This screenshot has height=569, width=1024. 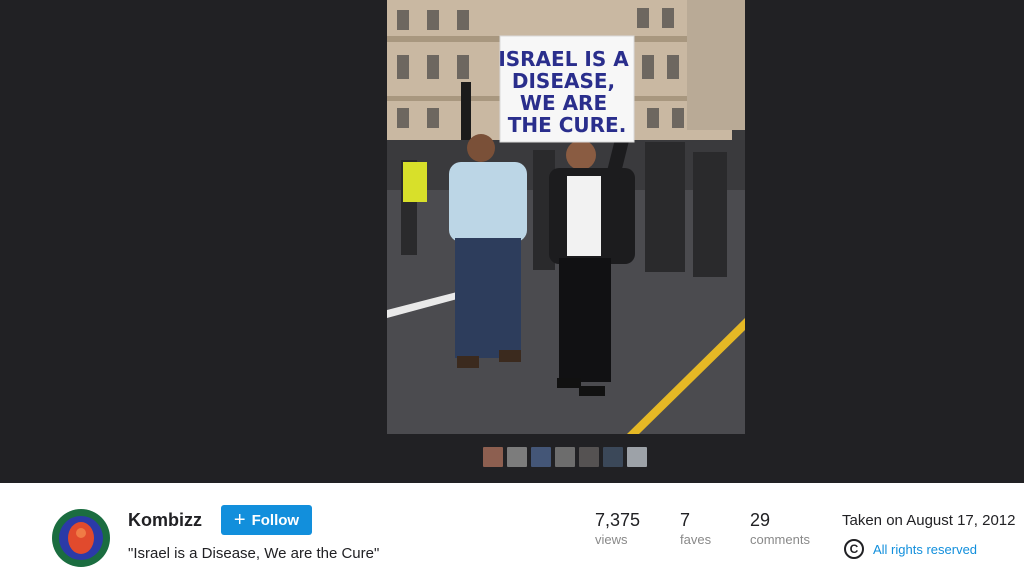 What do you see at coordinates (275, 520) in the screenshot?
I see `follow-label: Follow` at bounding box center [275, 520].